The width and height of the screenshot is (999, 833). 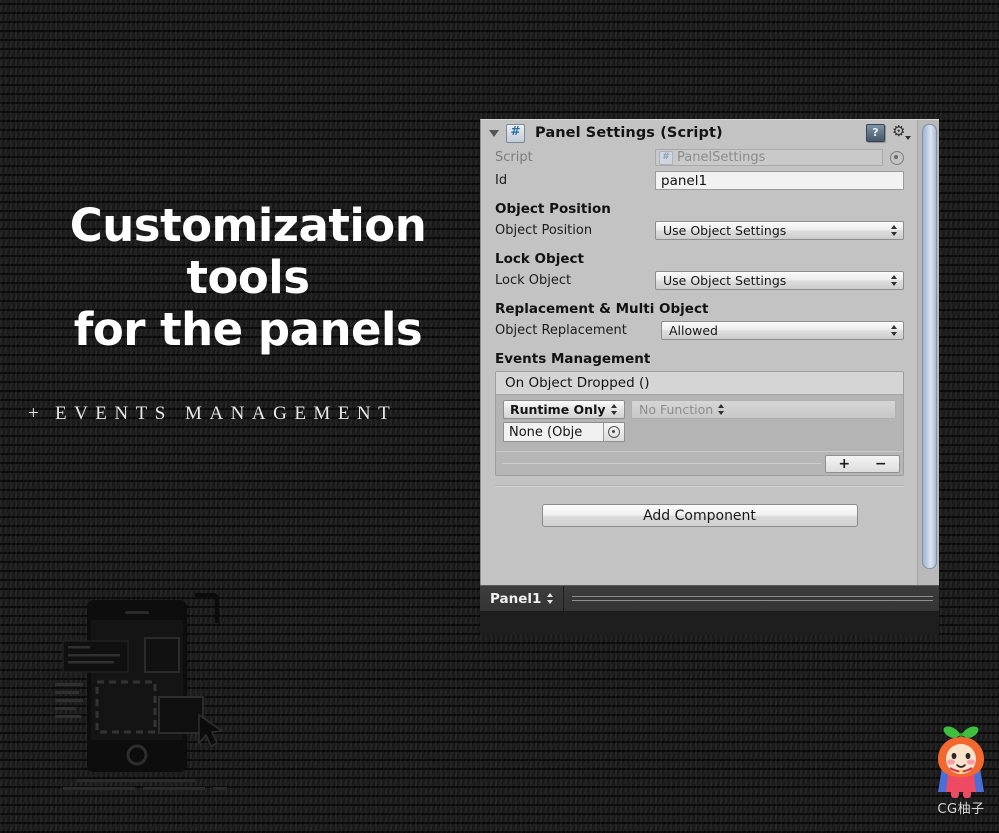 I want to click on watermark-logo: CG柚子, so click(x=961, y=772).